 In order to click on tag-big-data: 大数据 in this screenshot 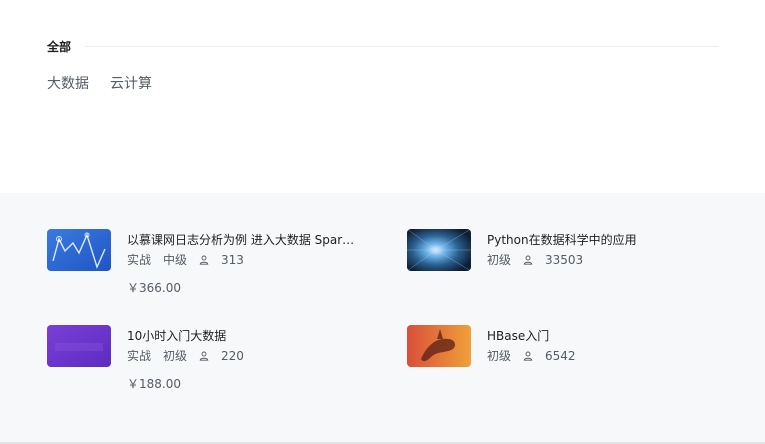, I will do `click(68, 83)`.